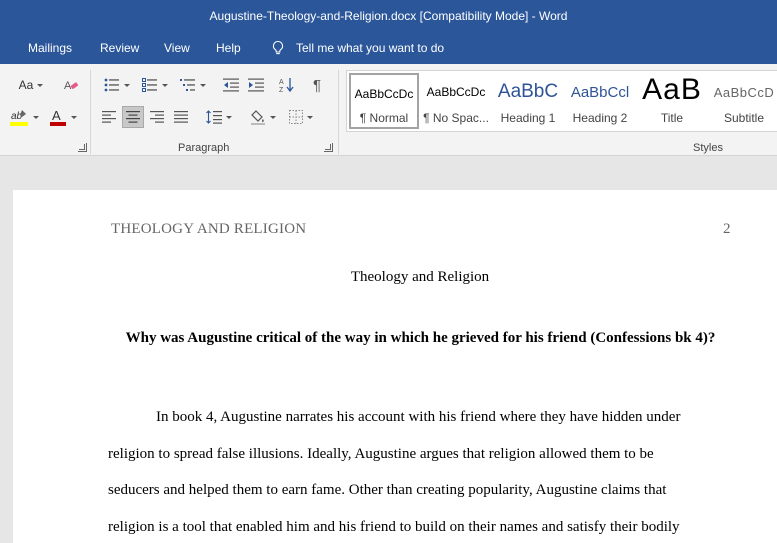  I want to click on numbering-icon, so click(149, 85).